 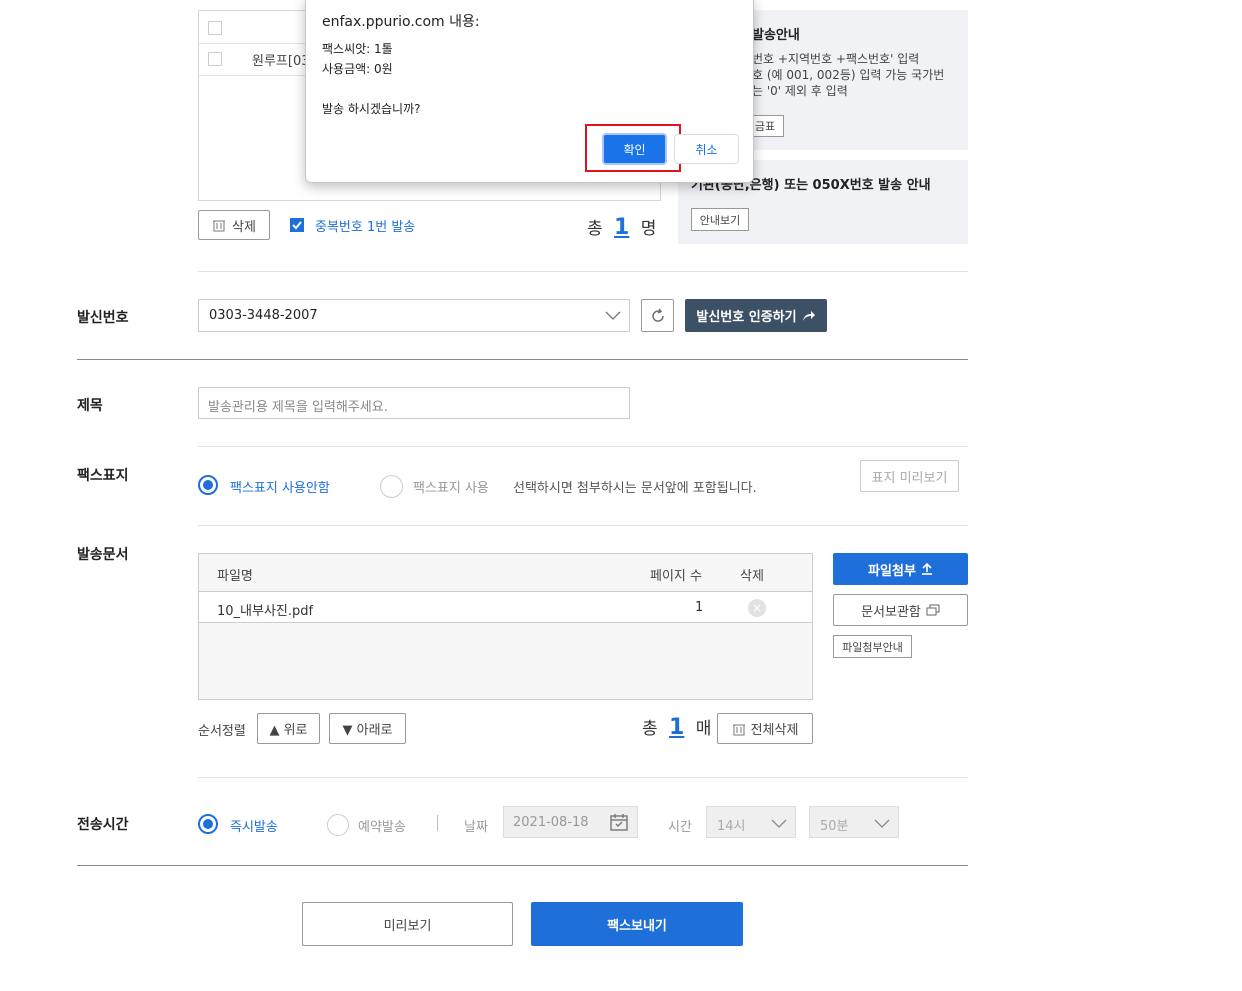 What do you see at coordinates (699, 607) in the screenshot?
I see `file-pages: 1` at bounding box center [699, 607].